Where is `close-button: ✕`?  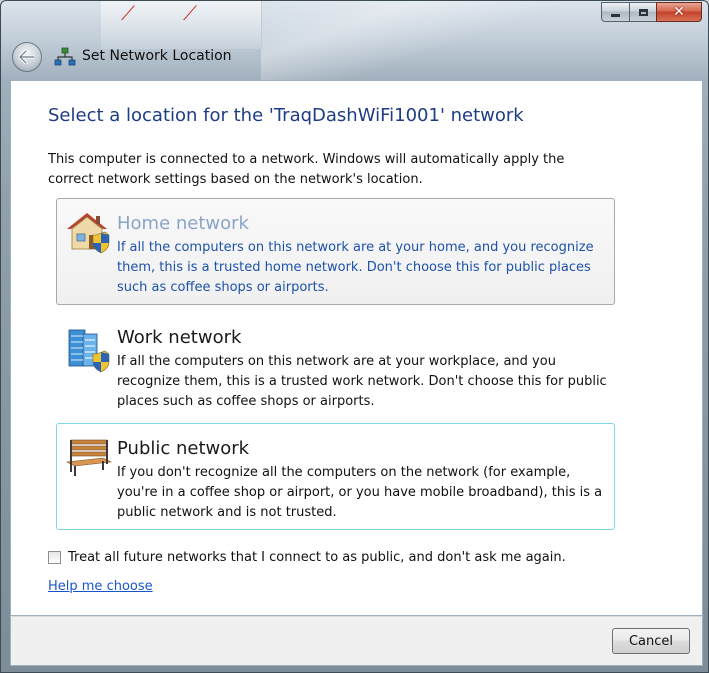 close-button: ✕ is located at coordinates (679, 12).